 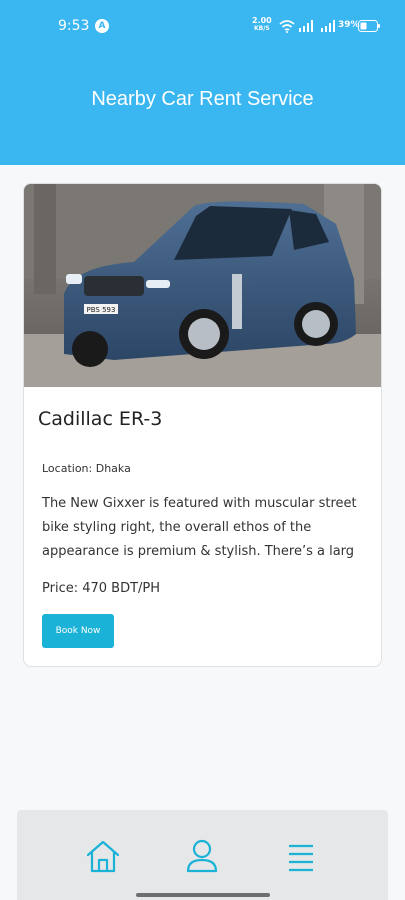 I want to click on network-speed: 2.00 KB/S, so click(x=262, y=25).